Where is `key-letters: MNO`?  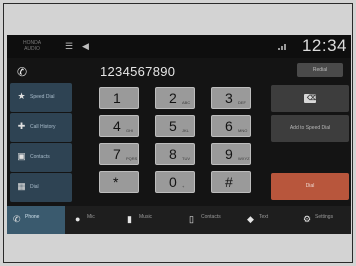
key-letters: MNO is located at coordinates (243, 130).